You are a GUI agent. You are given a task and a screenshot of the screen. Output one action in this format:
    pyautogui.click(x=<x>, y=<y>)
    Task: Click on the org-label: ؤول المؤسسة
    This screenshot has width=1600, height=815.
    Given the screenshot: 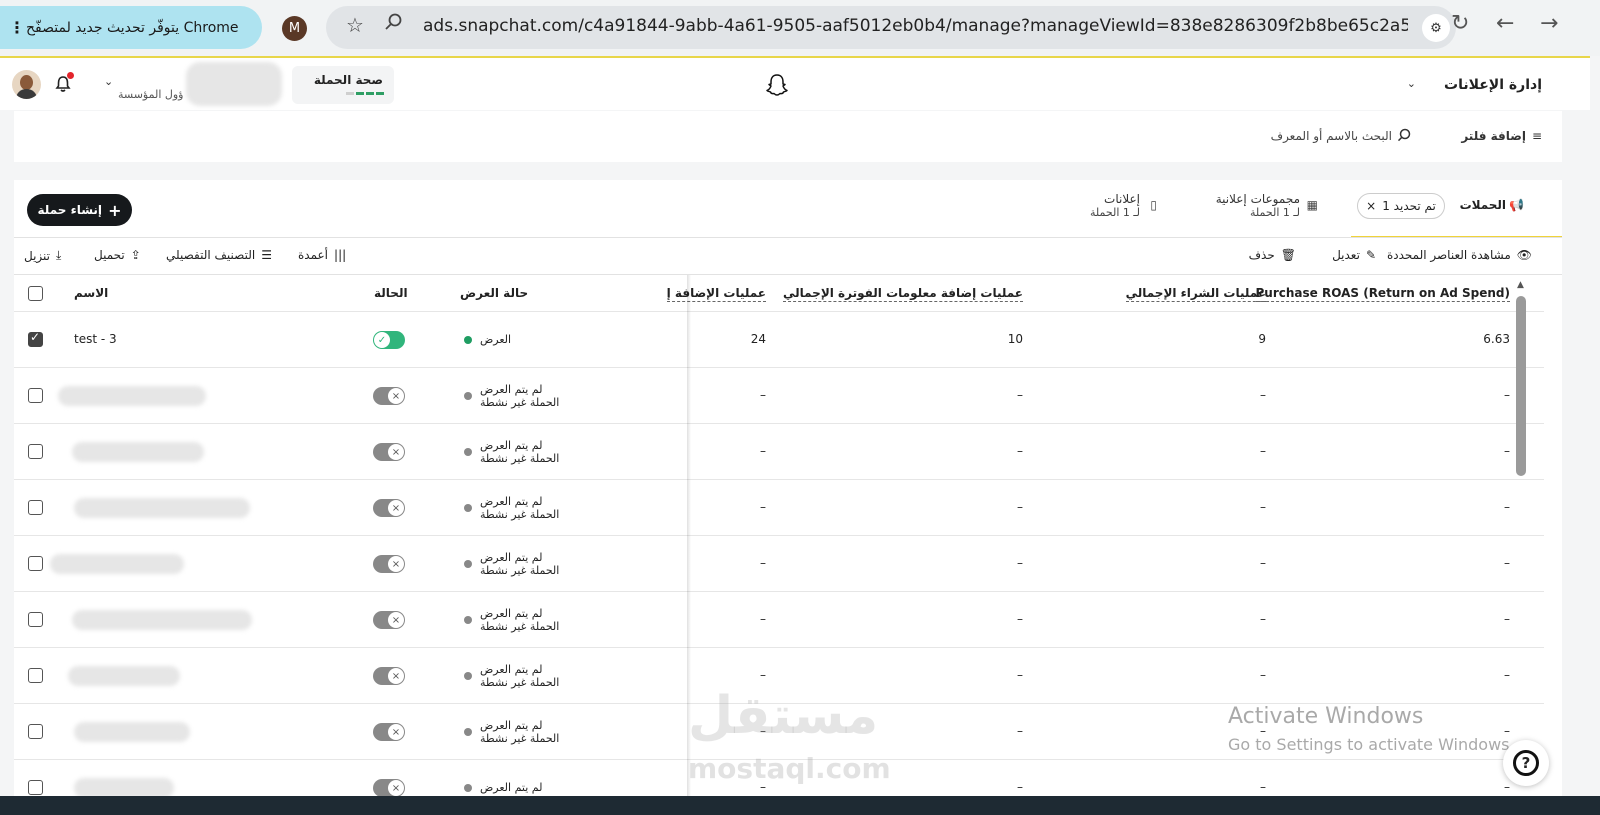 What is the action you would take?
    pyautogui.click(x=151, y=94)
    